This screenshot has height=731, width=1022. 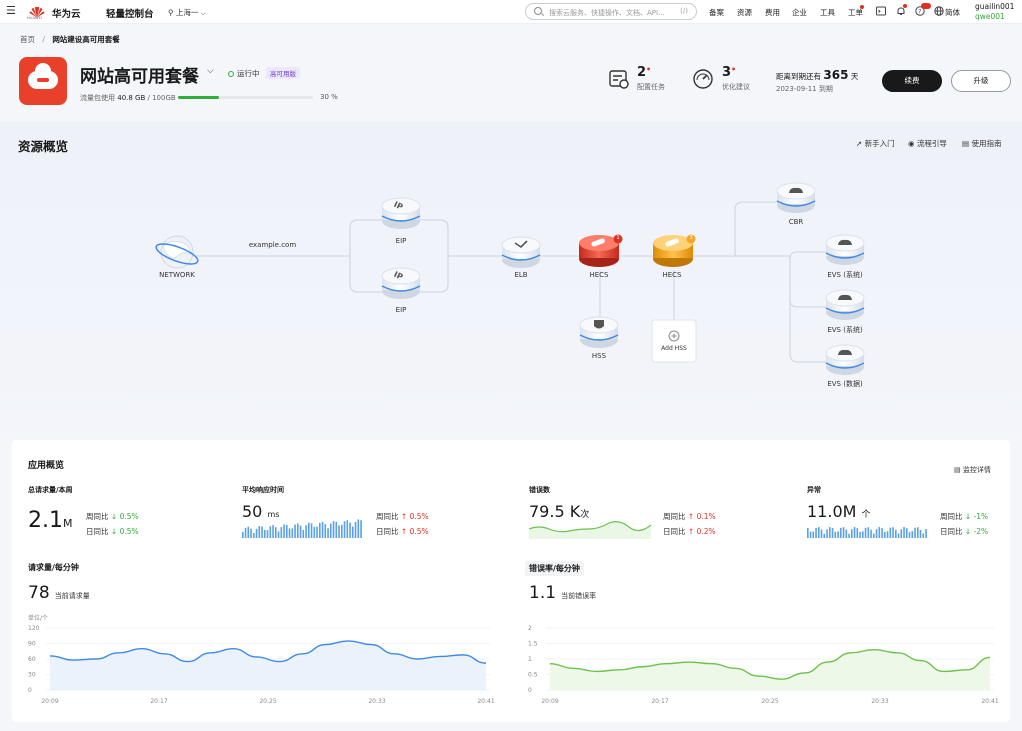 What do you see at coordinates (599, 332) in the screenshot?
I see `hss-icon` at bounding box center [599, 332].